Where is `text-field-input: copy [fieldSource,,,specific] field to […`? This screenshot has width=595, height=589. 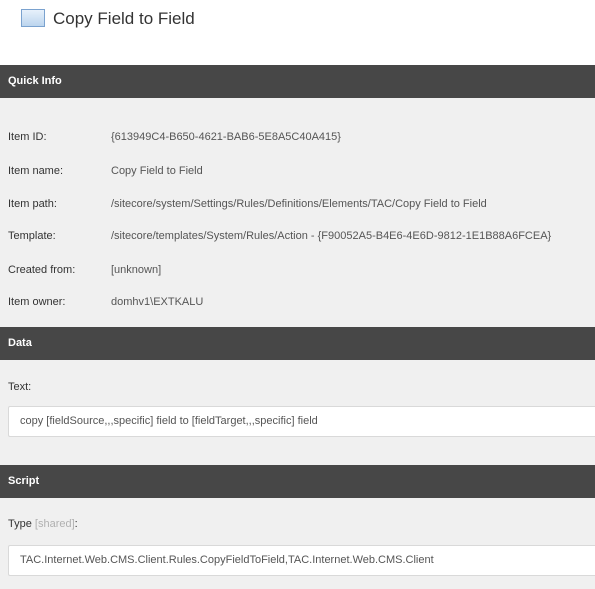 text-field-input: copy [fieldSource,,,specific] field to [… is located at coordinates (301, 421).